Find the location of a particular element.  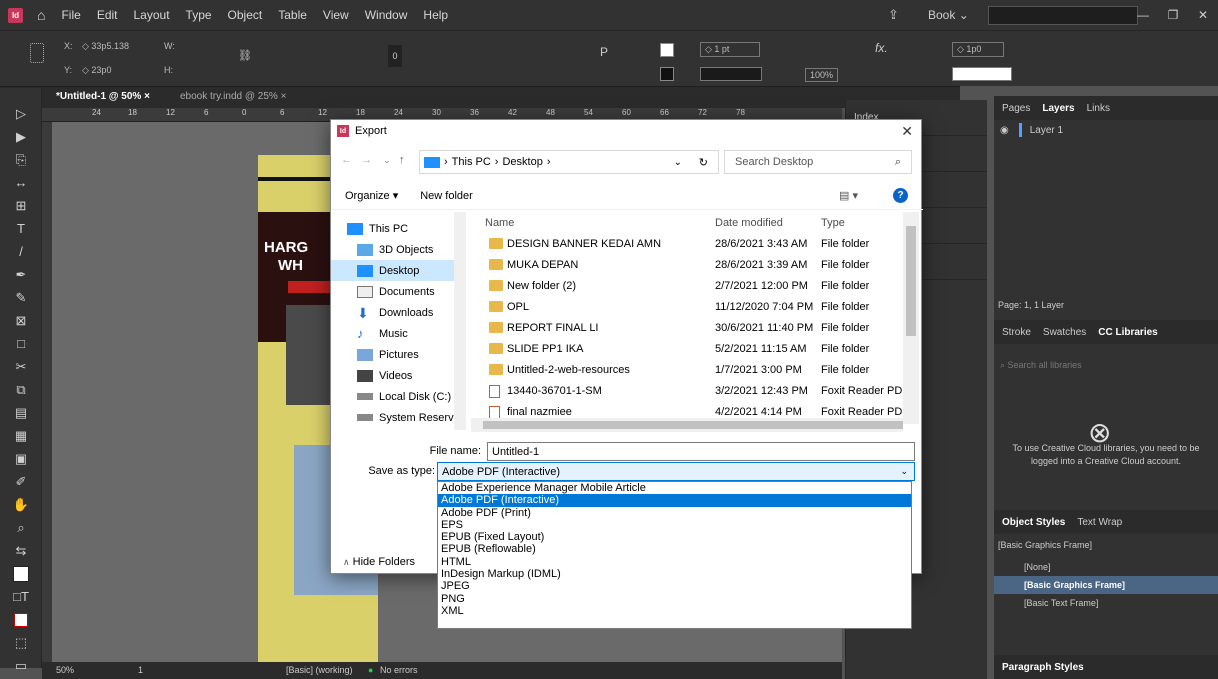

nav-3d-objects: 3D Objects is located at coordinates (398, 249).